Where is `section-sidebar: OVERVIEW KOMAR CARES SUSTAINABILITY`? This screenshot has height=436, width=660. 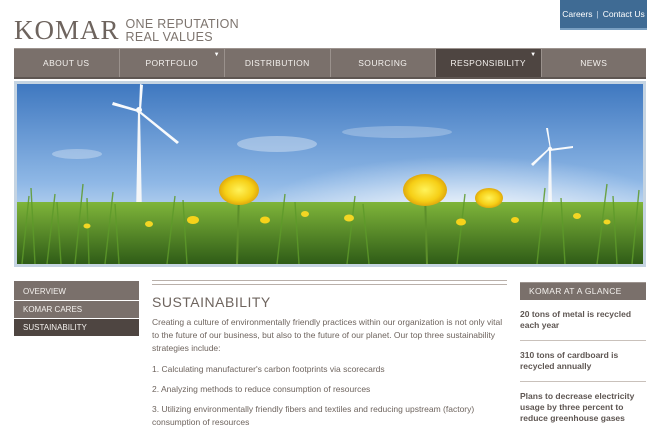 section-sidebar: OVERVIEW KOMAR CARES SUSTAINABILITY is located at coordinates (76, 309).